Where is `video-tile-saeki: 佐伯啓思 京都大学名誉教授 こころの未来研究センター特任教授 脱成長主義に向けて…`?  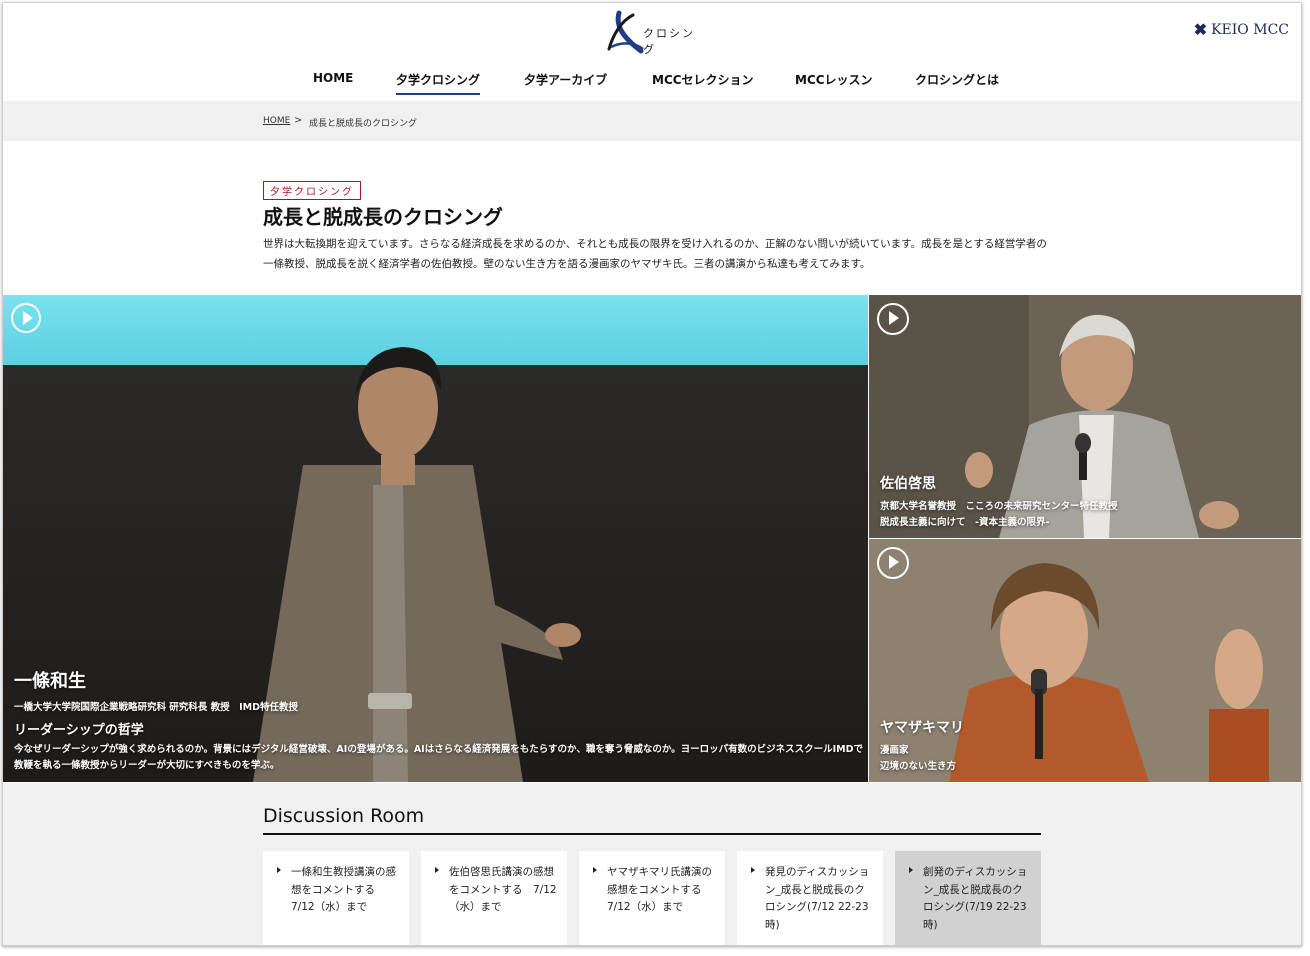 video-tile-saeki: 佐伯啓思 京都大学名誉教授 こころの未来研究センター特任教授 脱成長主義に向けて… is located at coordinates (1085, 416).